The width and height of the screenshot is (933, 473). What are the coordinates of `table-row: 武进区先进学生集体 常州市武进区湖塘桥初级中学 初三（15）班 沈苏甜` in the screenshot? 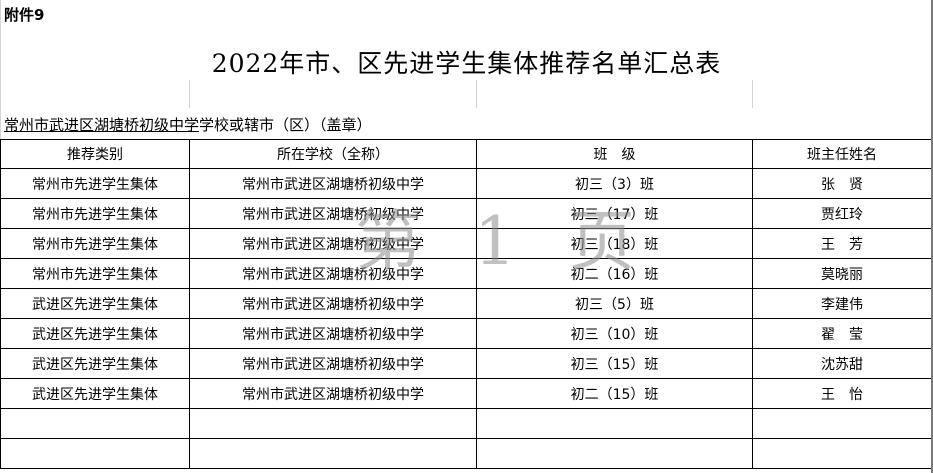 It's located at (466, 363).